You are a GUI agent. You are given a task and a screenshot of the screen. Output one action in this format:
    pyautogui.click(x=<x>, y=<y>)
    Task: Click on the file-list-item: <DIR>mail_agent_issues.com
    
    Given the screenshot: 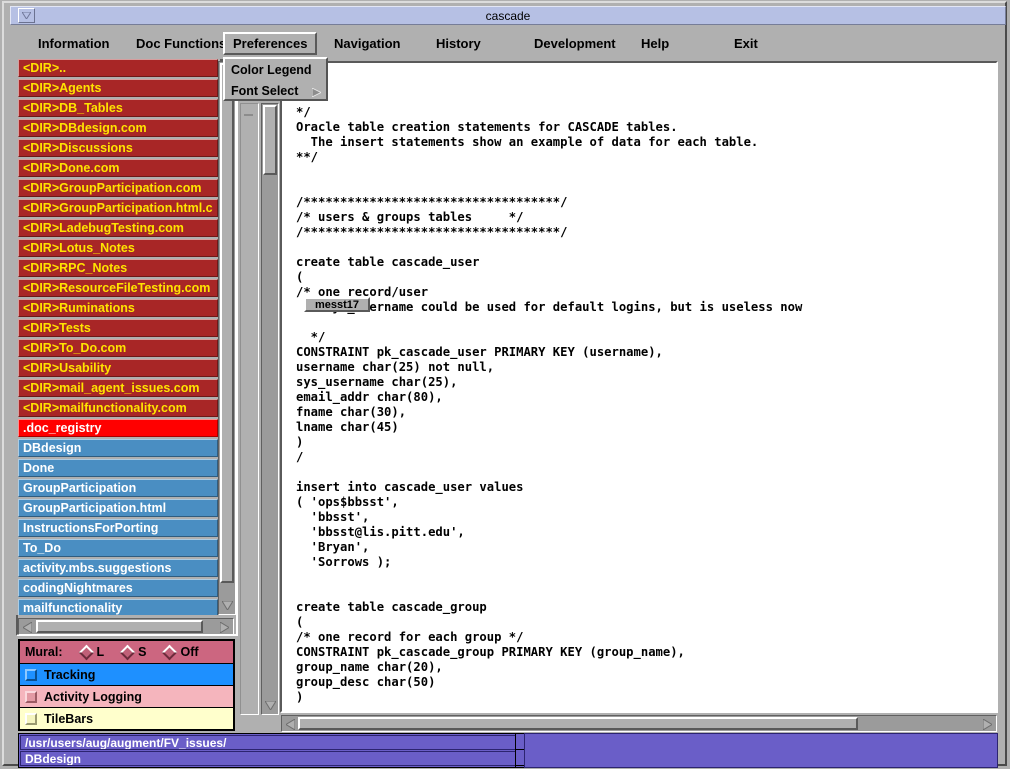 What is the action you would take?
    pyautogui.click(x=118, y=388)
    